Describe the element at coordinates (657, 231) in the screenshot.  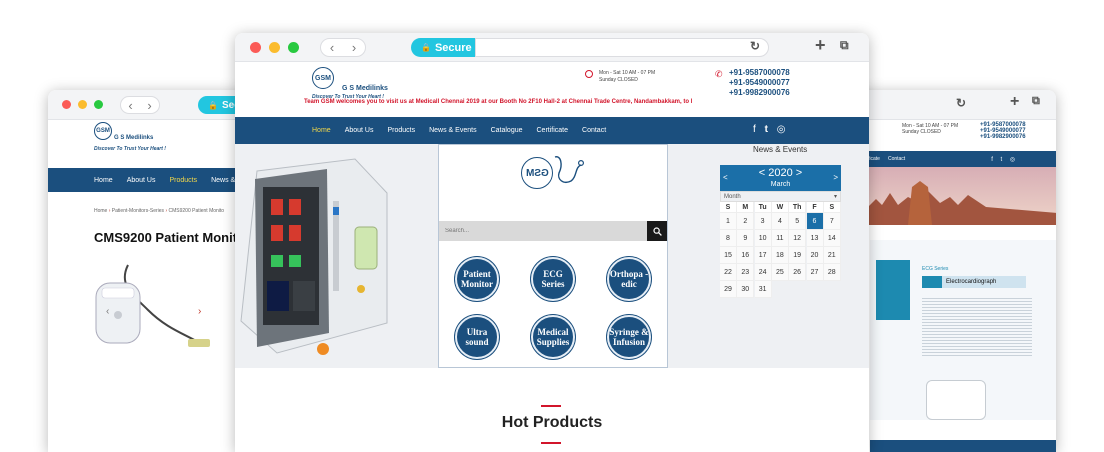
I see `search-button` at that location.